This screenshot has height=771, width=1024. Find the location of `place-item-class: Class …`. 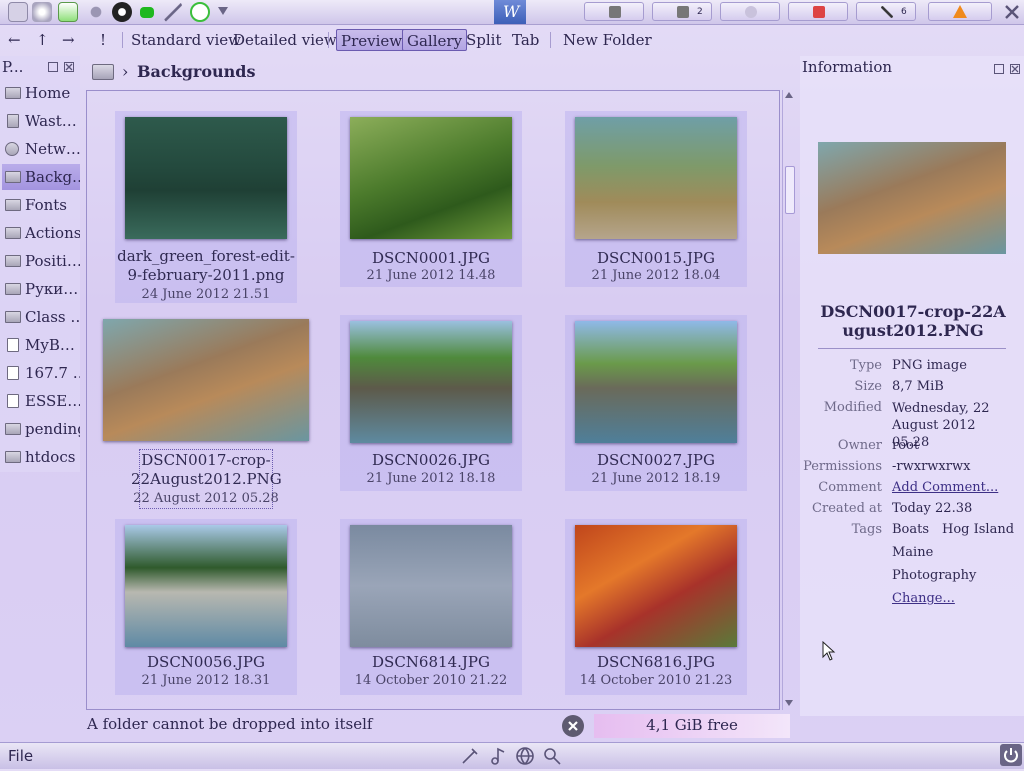

place-item-class: Class … is located at coordinates (41, 317).